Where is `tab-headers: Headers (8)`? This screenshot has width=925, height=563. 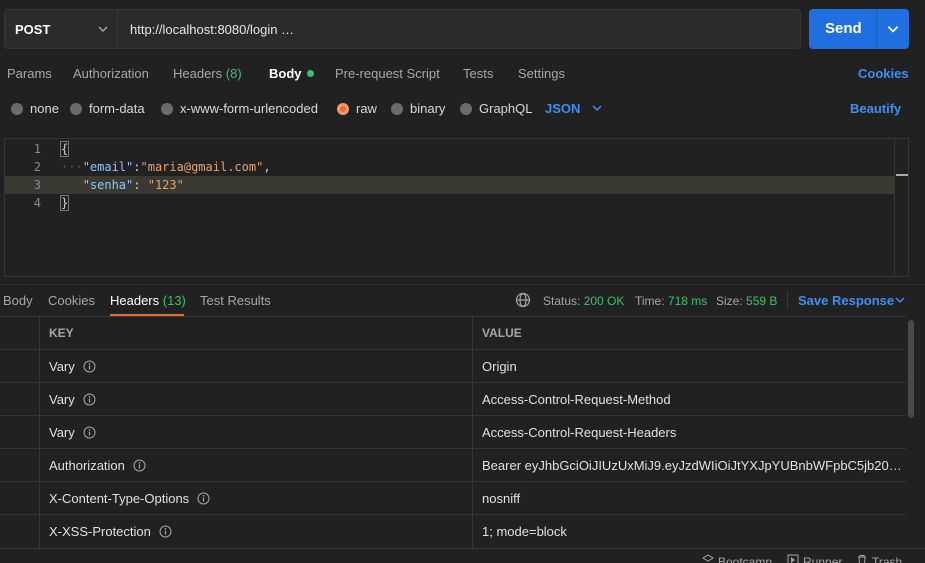 tab-headers: Headers (8) is located at coordinates (207, 73).